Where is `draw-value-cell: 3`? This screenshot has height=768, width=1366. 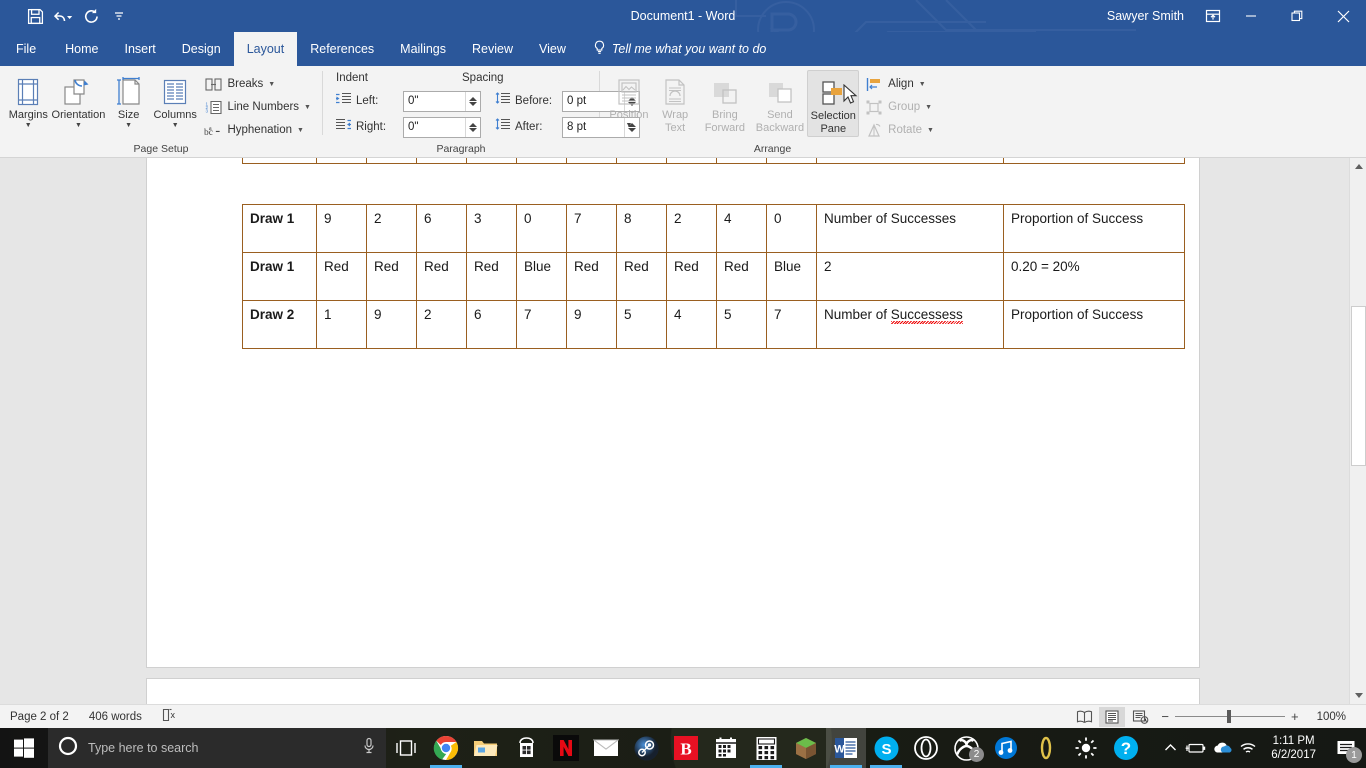
draw-value-cell: 3 is located at coordinates (491, 228).